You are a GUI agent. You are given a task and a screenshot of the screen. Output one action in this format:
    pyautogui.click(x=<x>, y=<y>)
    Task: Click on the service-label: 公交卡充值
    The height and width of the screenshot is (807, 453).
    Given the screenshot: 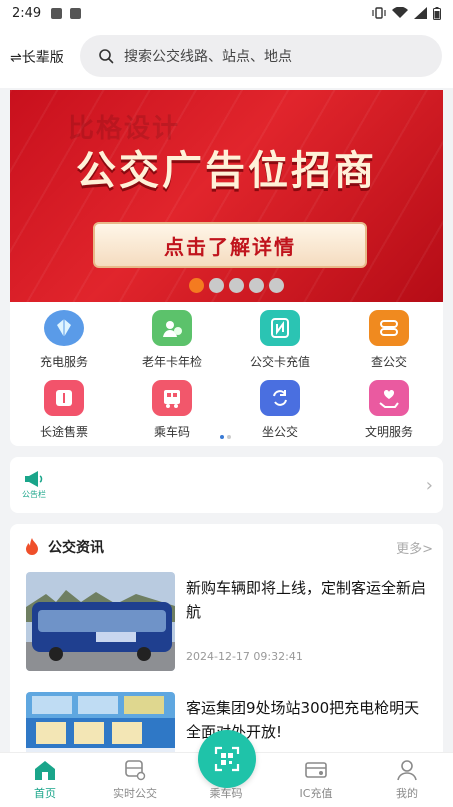 What is the action you would take?
    pyautogui.click(x=279, y=362)
    